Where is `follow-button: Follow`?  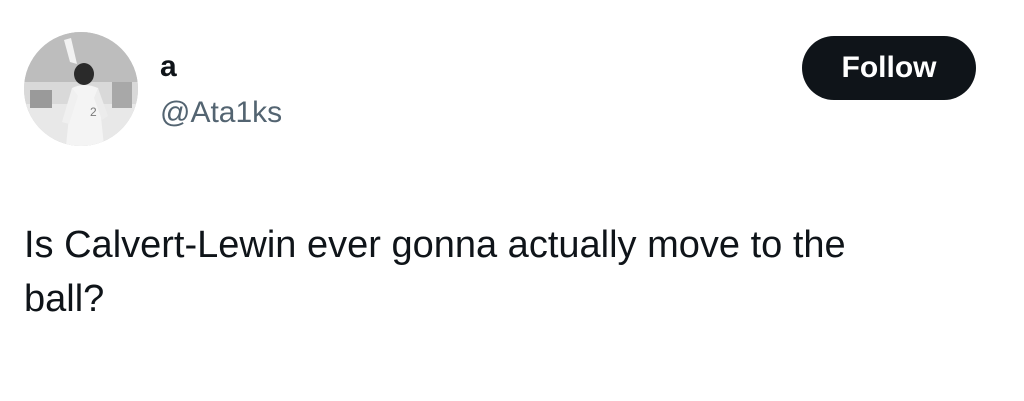
follow-button: Follow is located at coordinates (889, 68).